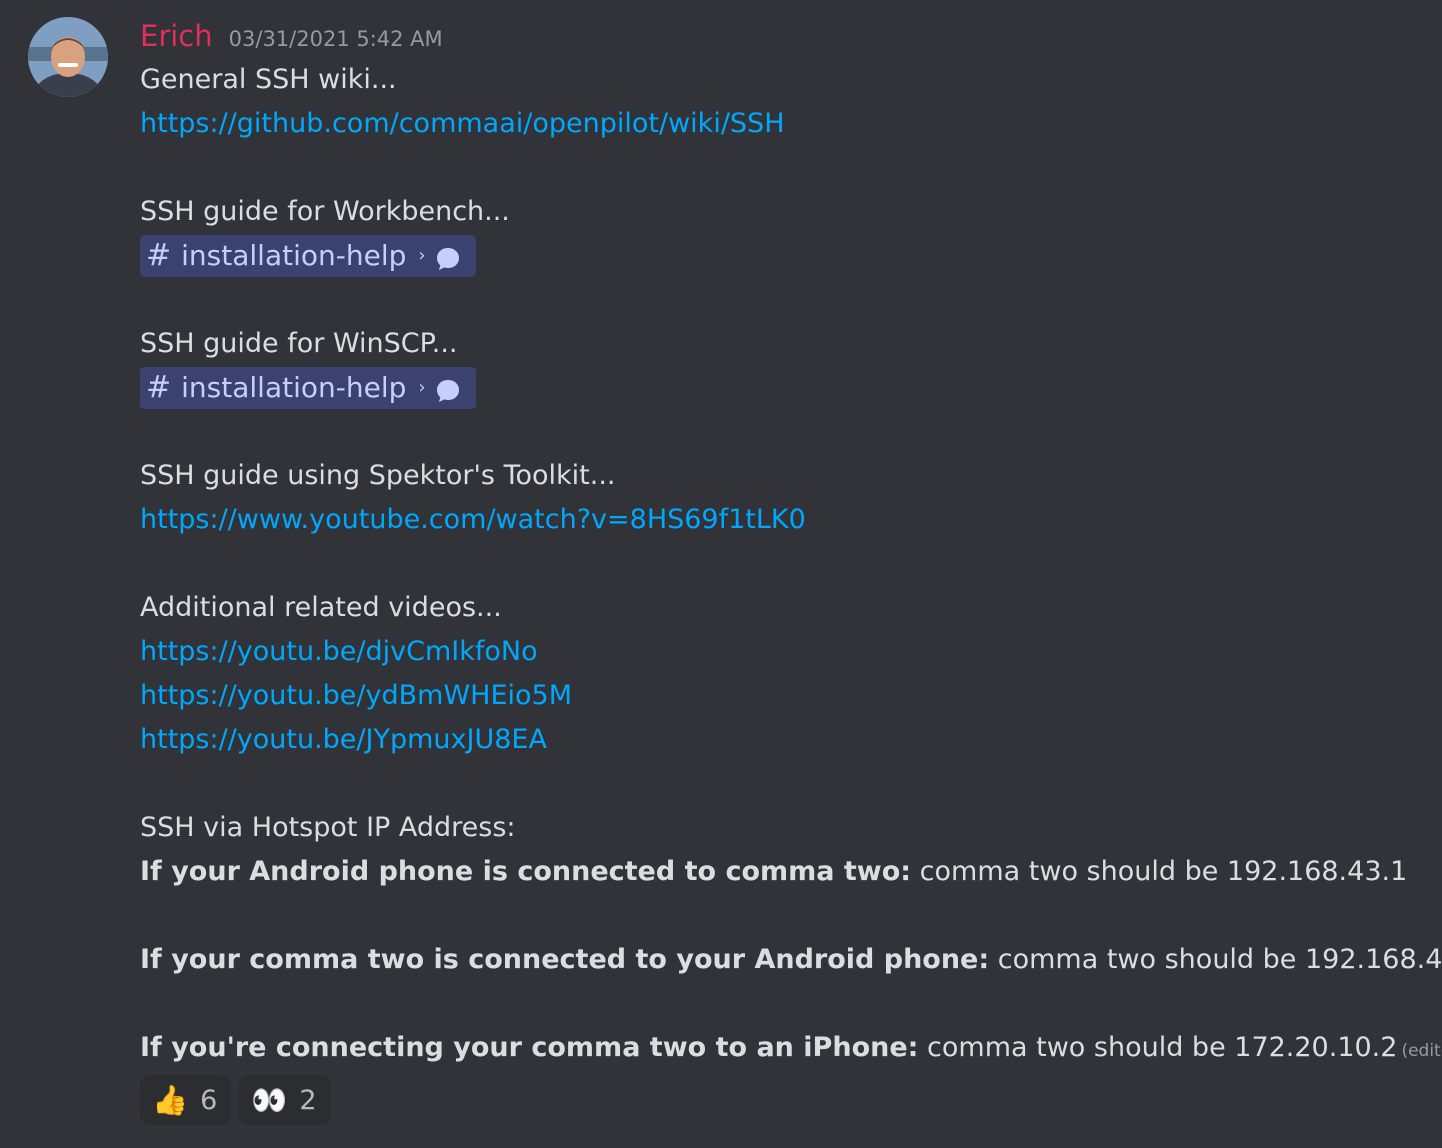 The image size is (1442, 1148). Describe the element at coordinates (308, 1100) in the screenshot. I see `reaction-count: 2` at that location.